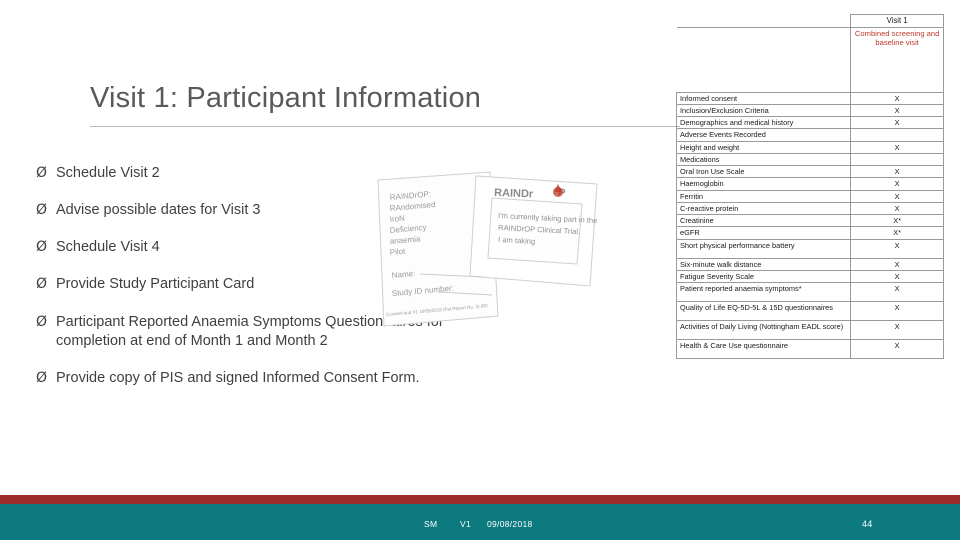  What do you see at coordinates (397, 219) in the screenshot?
I see `svg-text: IroN` at bounding box center [397, 219].